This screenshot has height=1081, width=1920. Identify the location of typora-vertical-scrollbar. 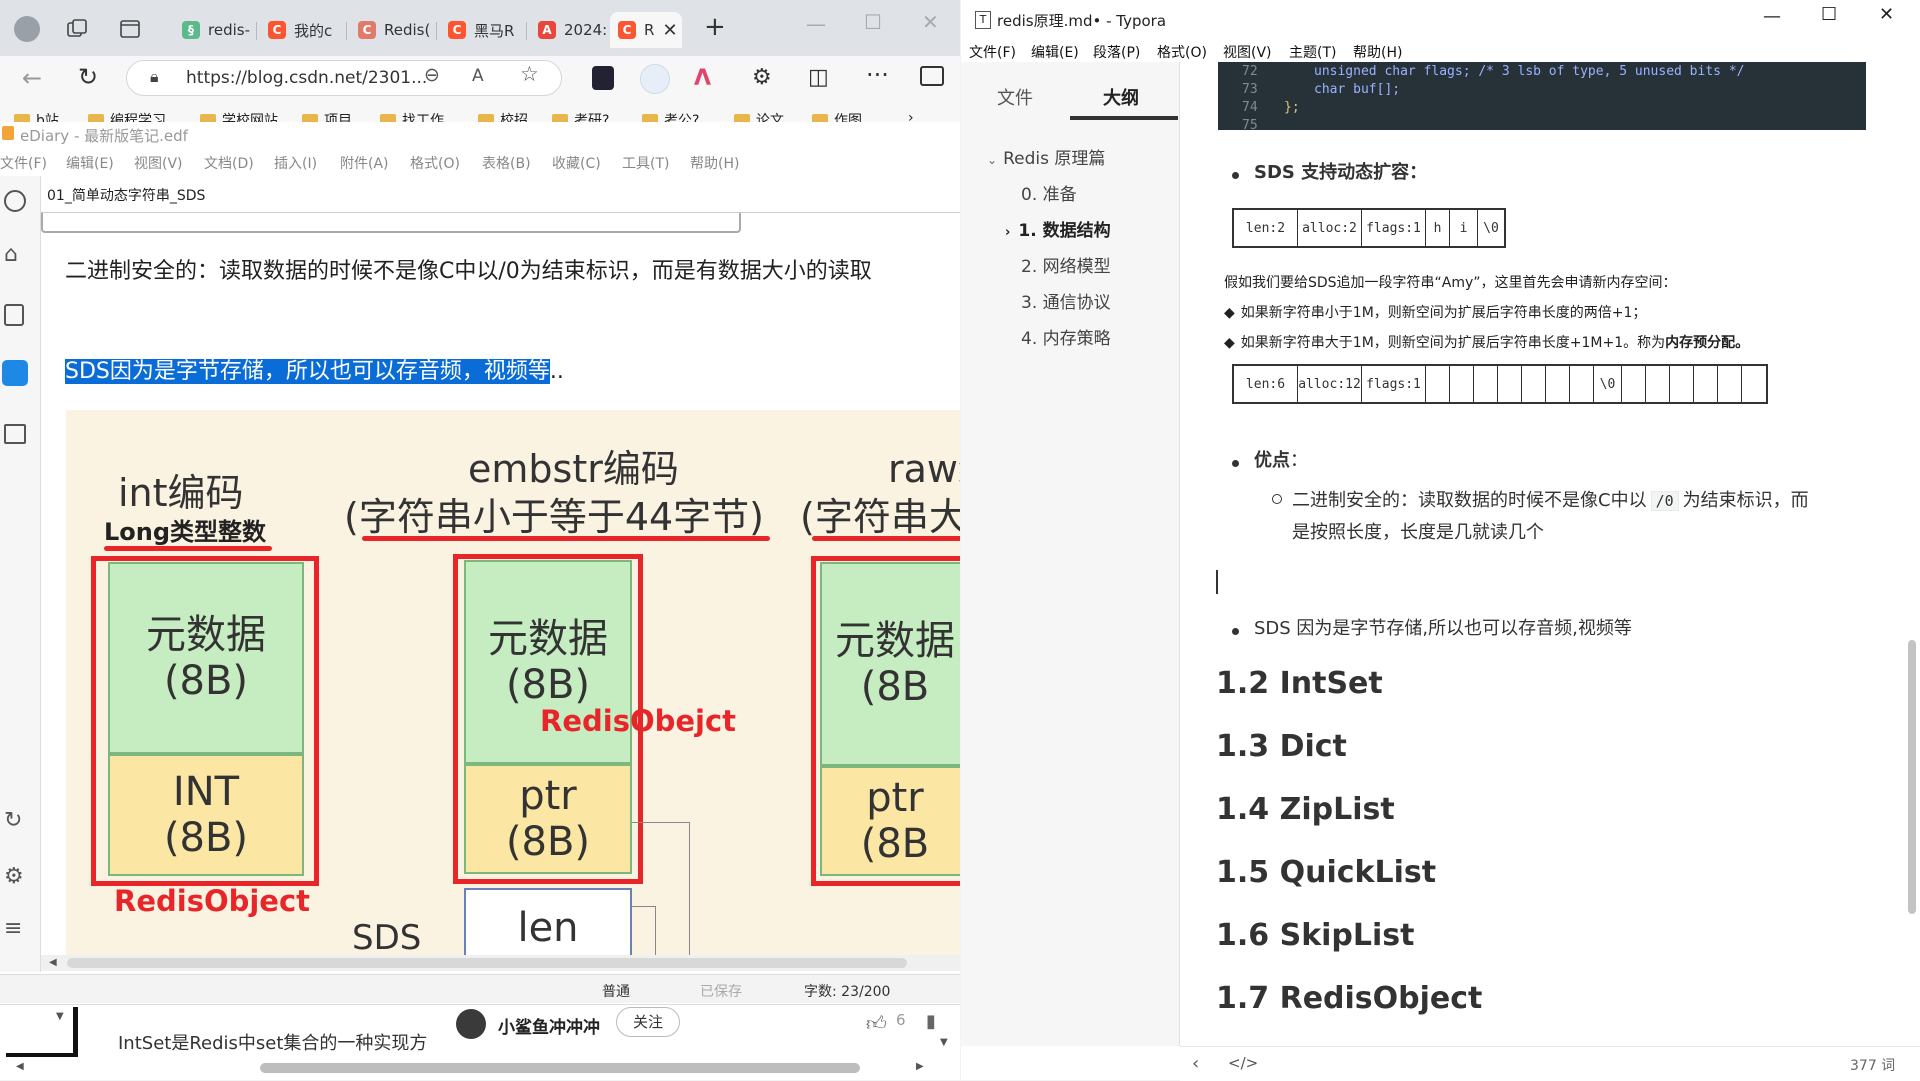
(1912, 777).